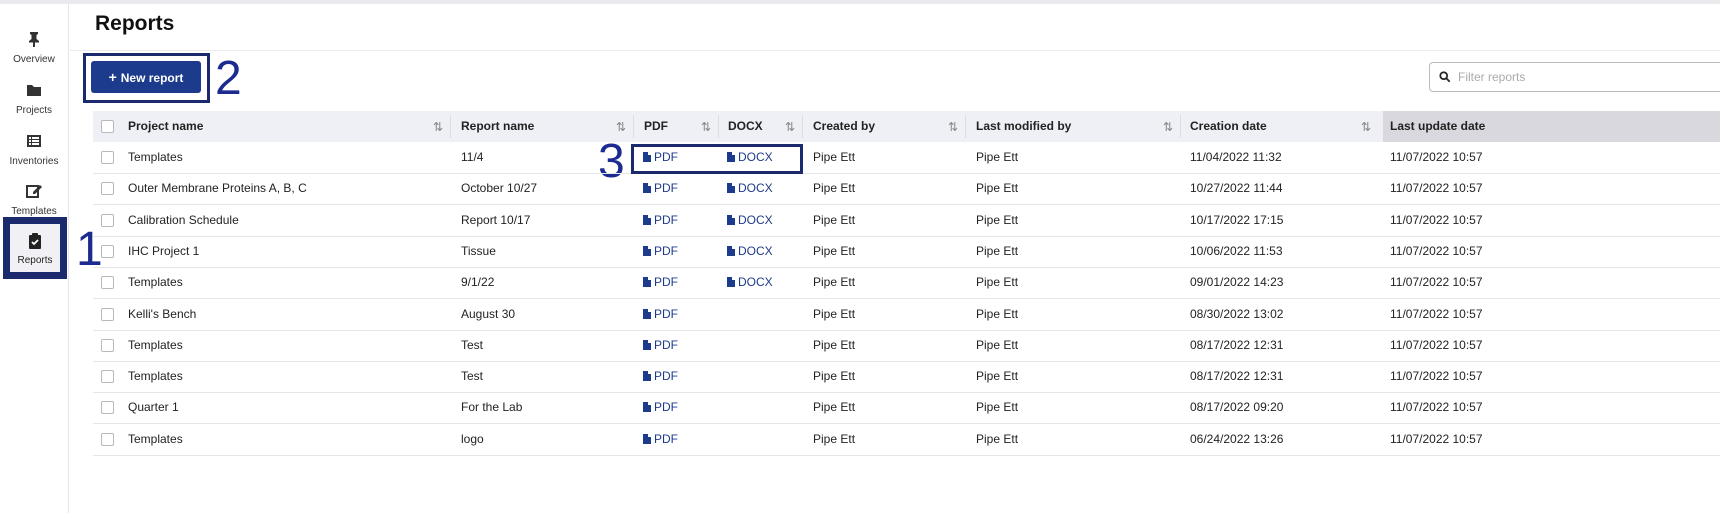  What do you see at coordinates (34, 146) in the screenshot?
I see `sidebar-item-inventories: Inventories` at bounding box center [34, 146].